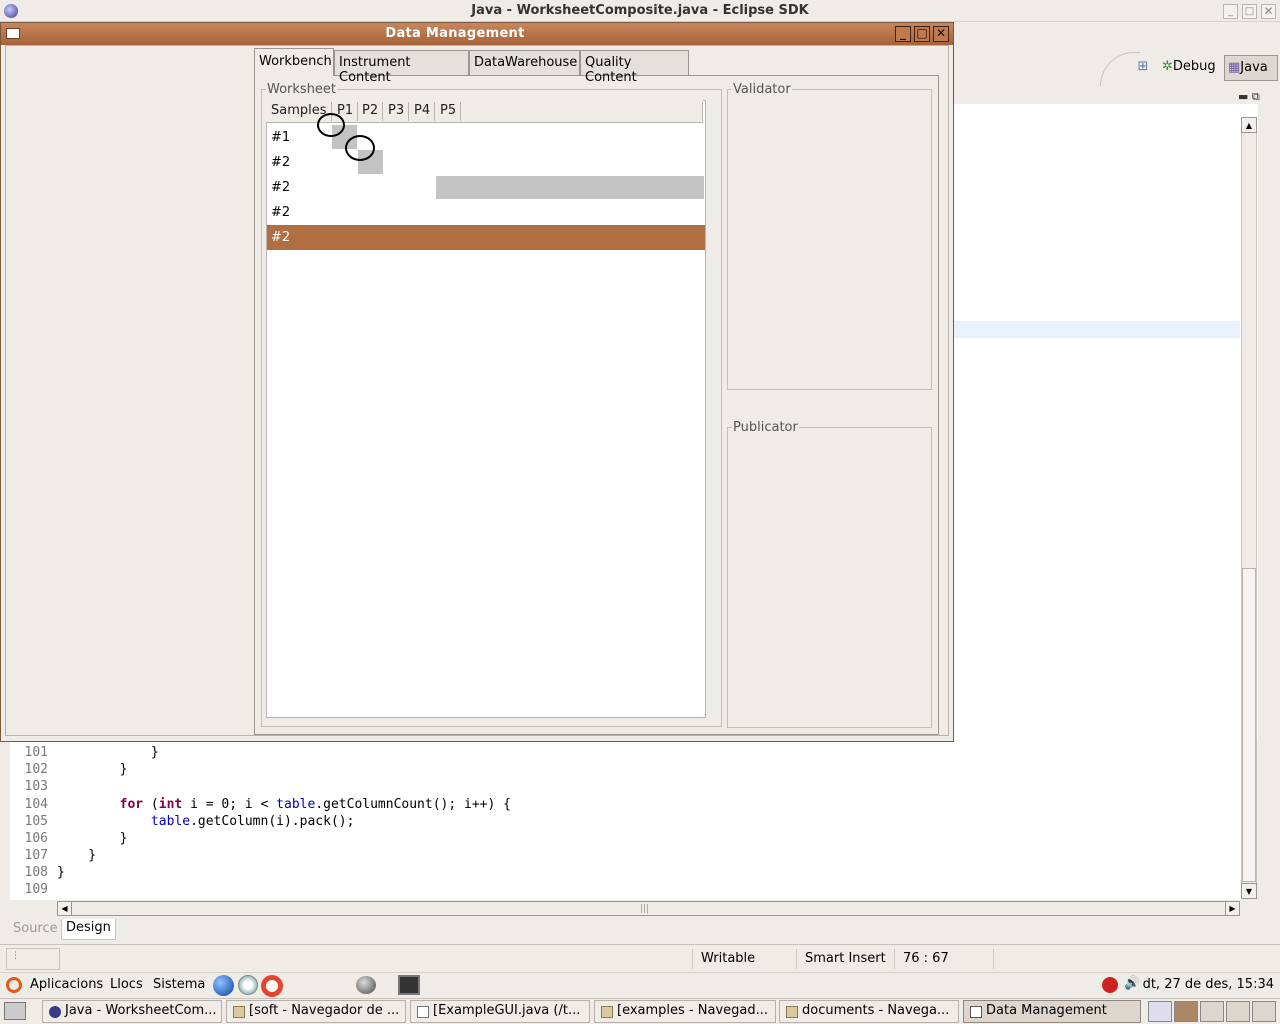 The height and width of the screenshot is (1024, 1280). Describe the element at coordinates (762, 89) in the screenshot. I see `validator-legend: Validator` at that location.